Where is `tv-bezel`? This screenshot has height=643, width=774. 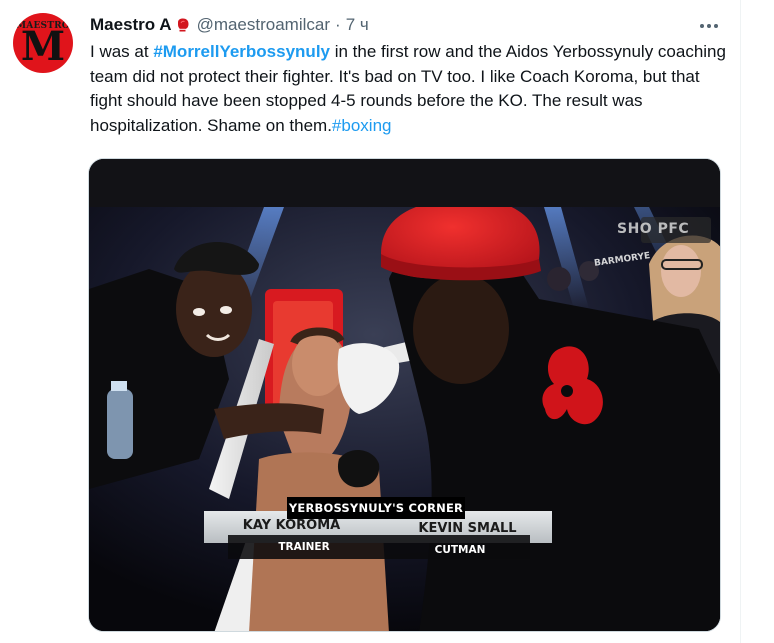
tv-bezel is located at coordinates (404, 183).